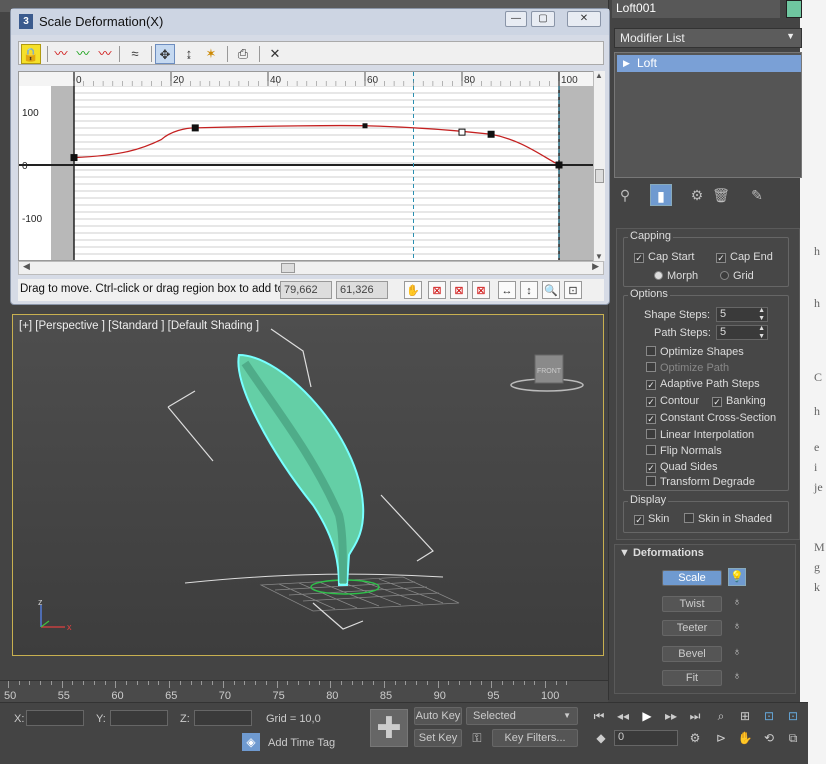 The image size is (826, 764). I want to click on adaptive-path-steps-checkbox: ✓ Adaptive Path Steps, so click(703, 384).